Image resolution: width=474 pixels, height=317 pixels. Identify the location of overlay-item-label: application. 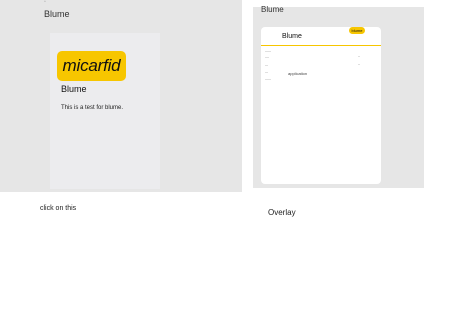
(297, 73).